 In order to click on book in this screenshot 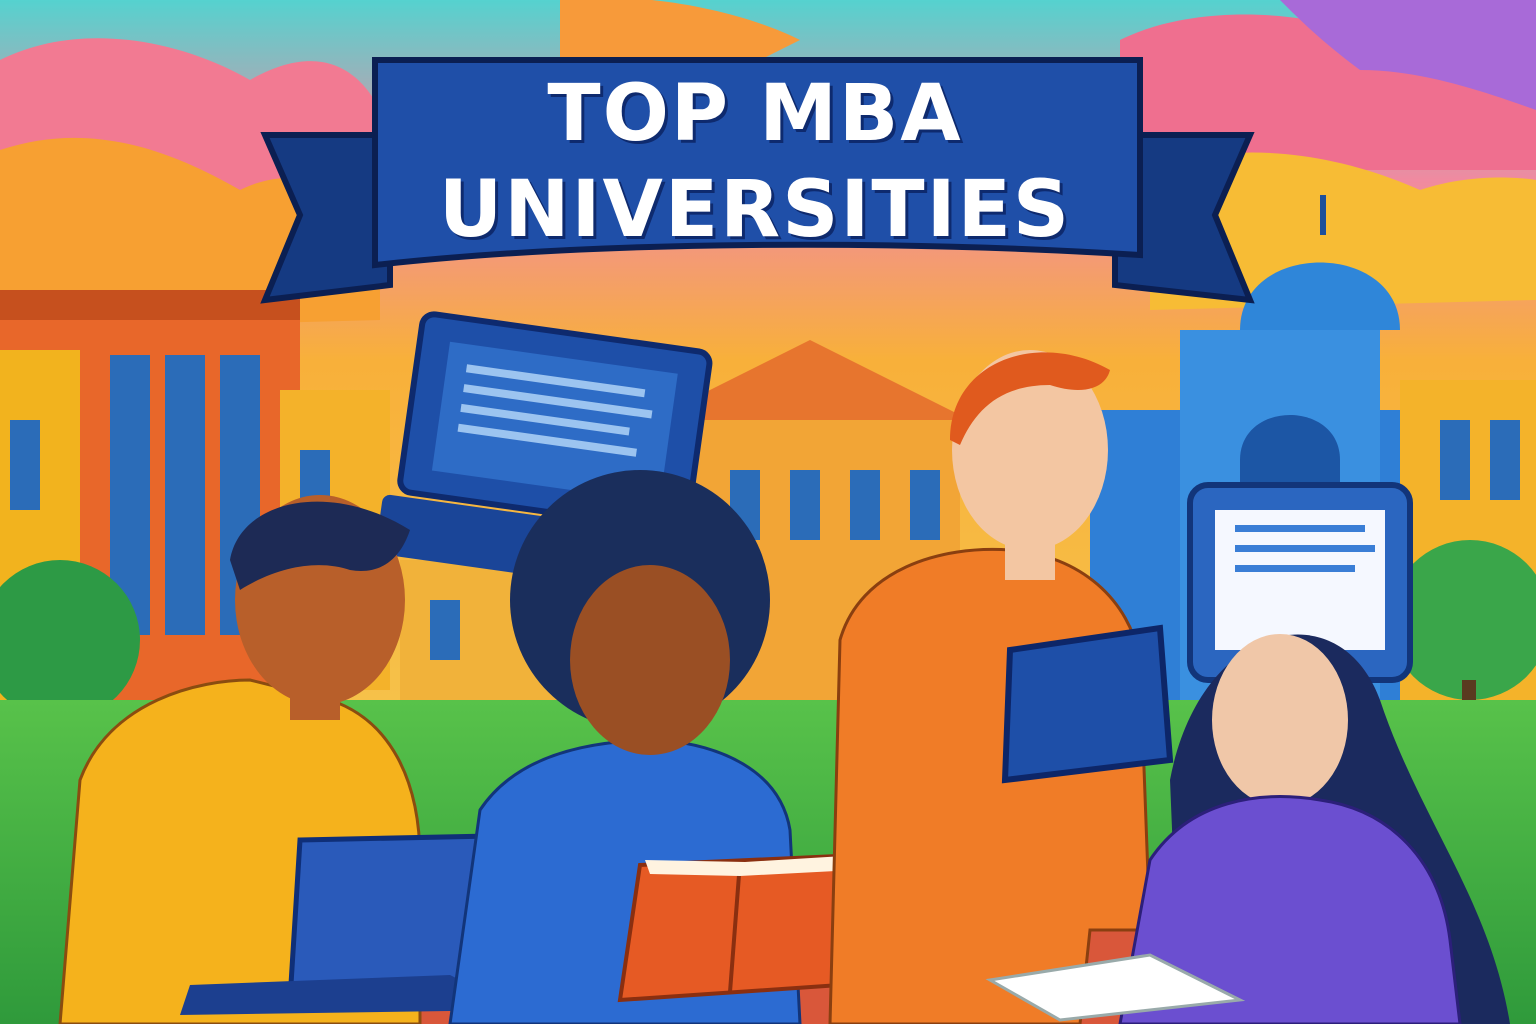, I will do `click(740, 927)`.